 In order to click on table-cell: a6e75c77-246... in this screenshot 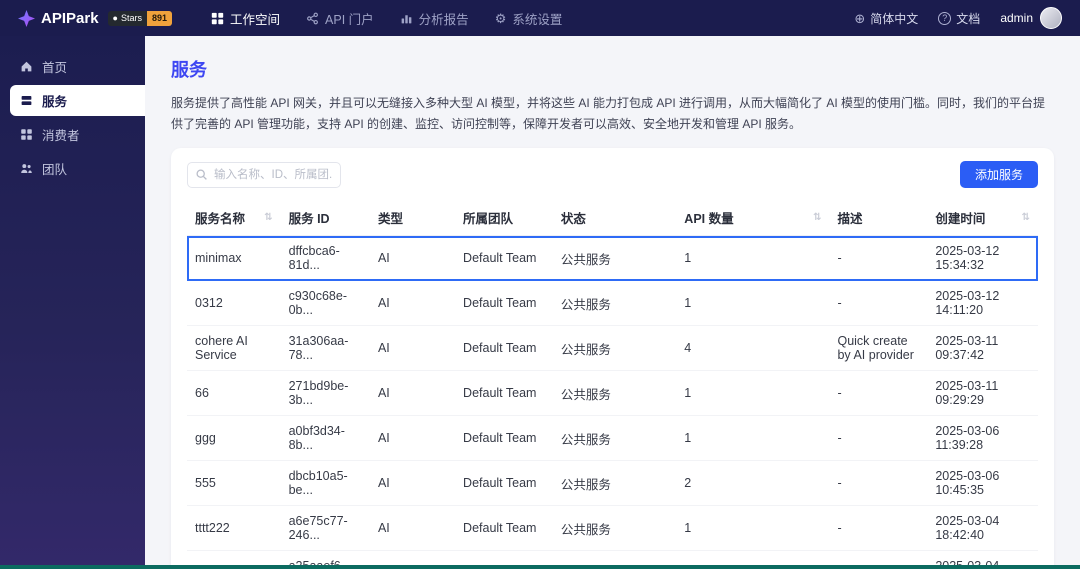, I will do `click(325, 528)`.